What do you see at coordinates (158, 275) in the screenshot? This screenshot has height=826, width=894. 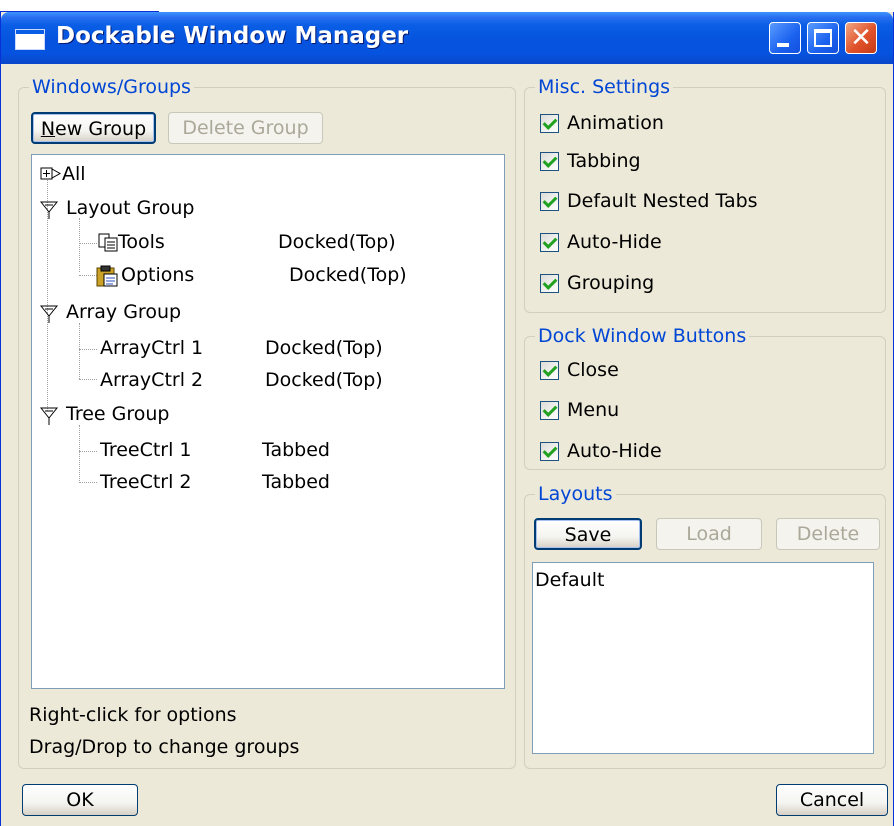 I see `tree-label: Options` at bounding box center [158, 275].